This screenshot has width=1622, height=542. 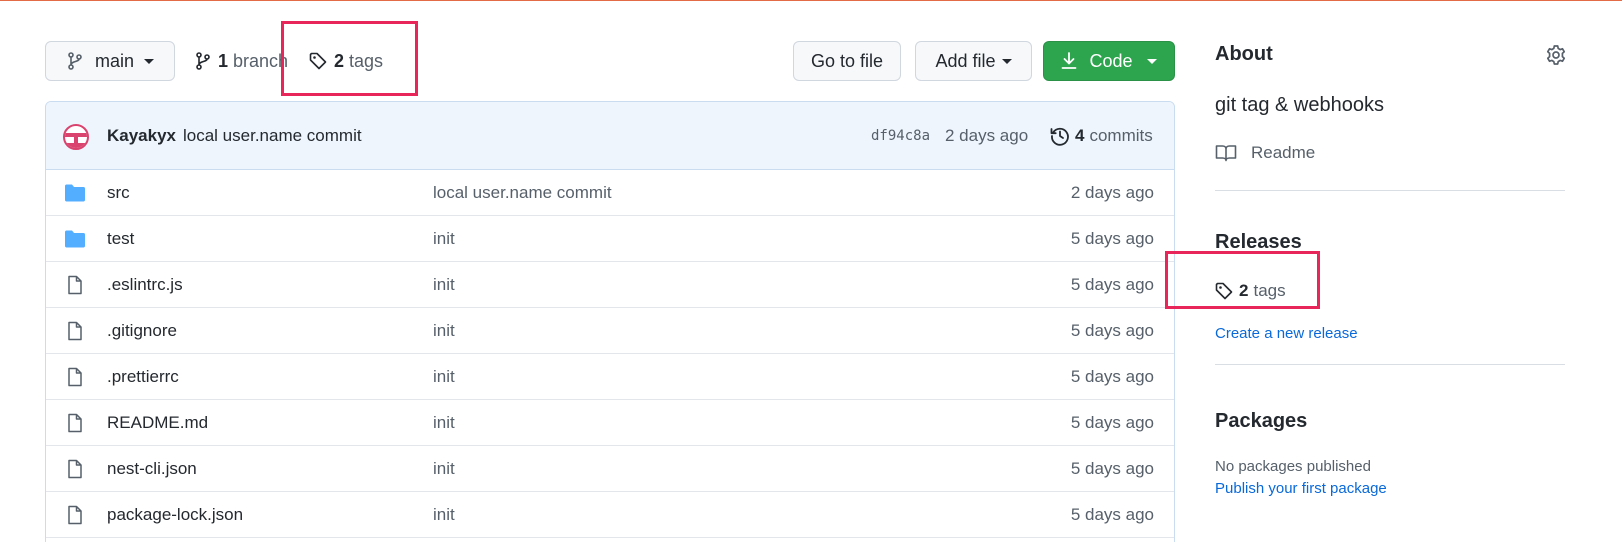 What do you see at coordinates (900, 136) in the screenshot?
I see `commit-sha: df94c8a` at bounding box center [900, 136].